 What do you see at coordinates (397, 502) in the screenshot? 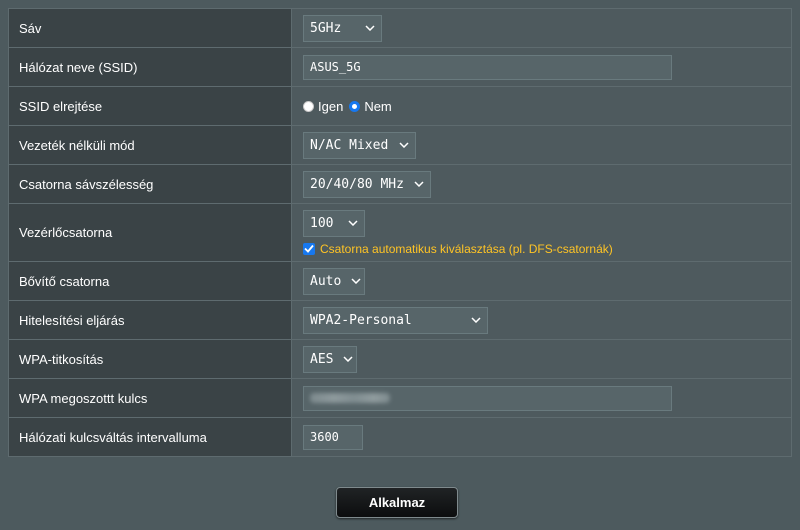
I see `apply-button: Alkalmaz` at bounding box center [397, 502].